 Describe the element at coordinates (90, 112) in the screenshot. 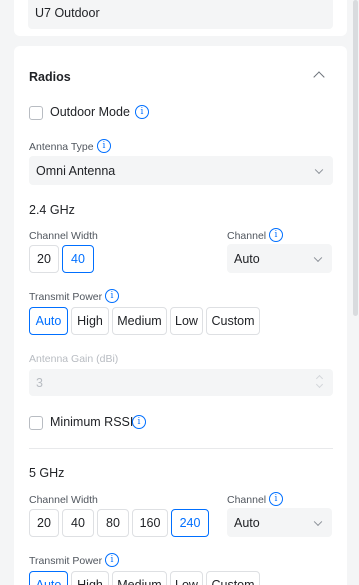

I see `outdoor-mode-label: Outdoor Mode` at that location.